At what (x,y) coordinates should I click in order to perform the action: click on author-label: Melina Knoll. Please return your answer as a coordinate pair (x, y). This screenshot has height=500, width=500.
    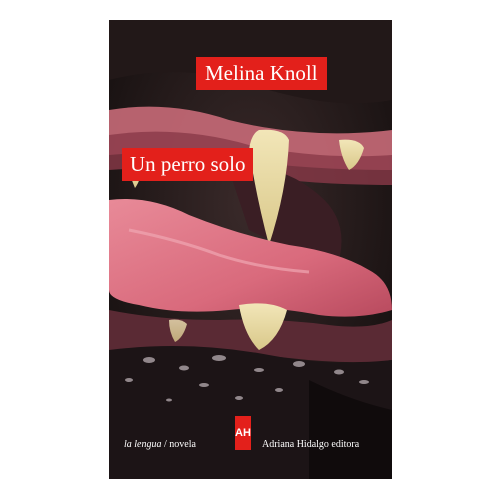
    Looking at the image, I should click on (261, 73).